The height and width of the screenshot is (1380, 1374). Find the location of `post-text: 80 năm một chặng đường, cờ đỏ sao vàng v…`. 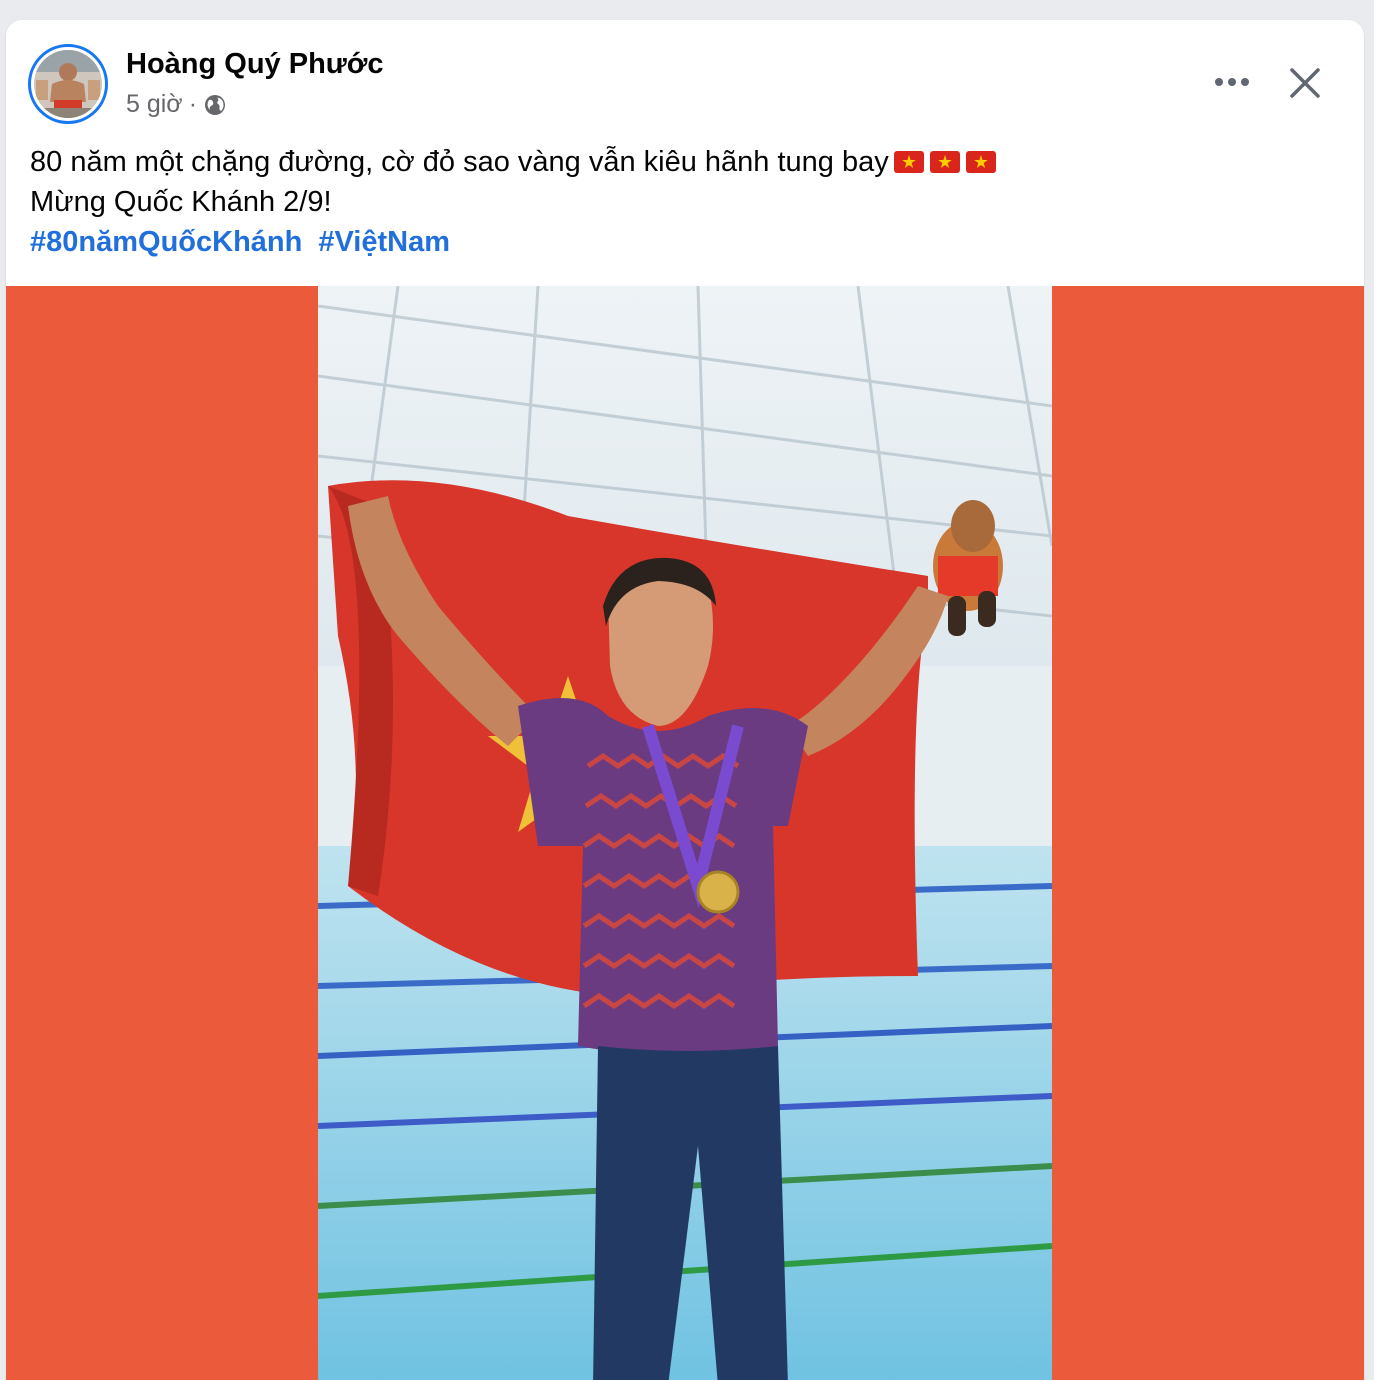

post-text: 80 năm một chặng đường, cờ đỏ sao vàng v… is located at coordinates (685, 202).